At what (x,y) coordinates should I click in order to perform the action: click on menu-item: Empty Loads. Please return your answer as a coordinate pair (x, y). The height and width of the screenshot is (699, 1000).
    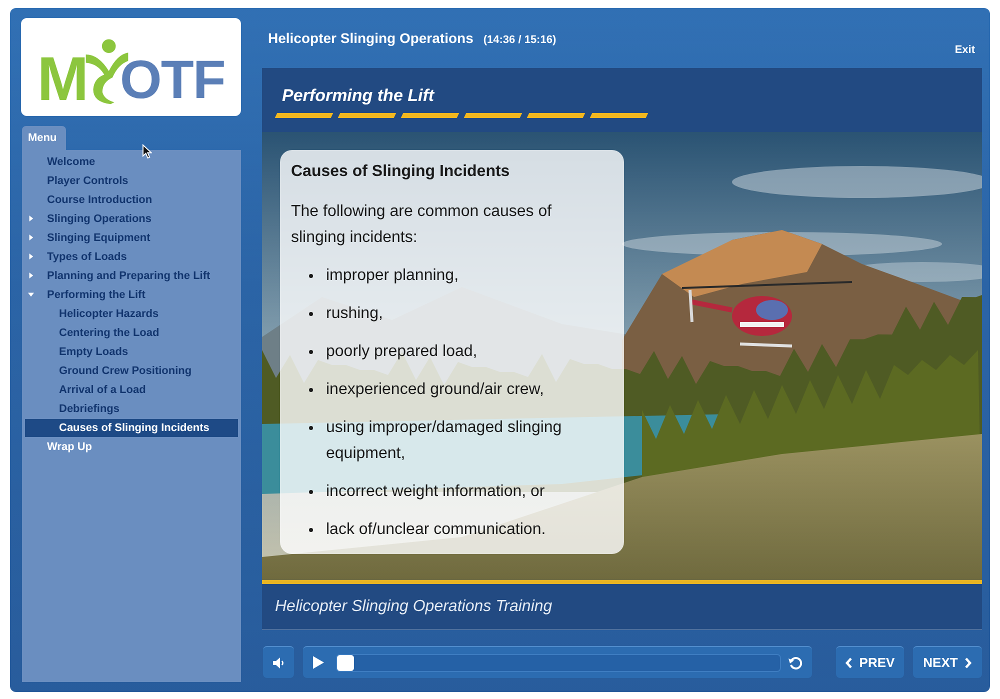
    Looking at the image, I should click on (93, 351).